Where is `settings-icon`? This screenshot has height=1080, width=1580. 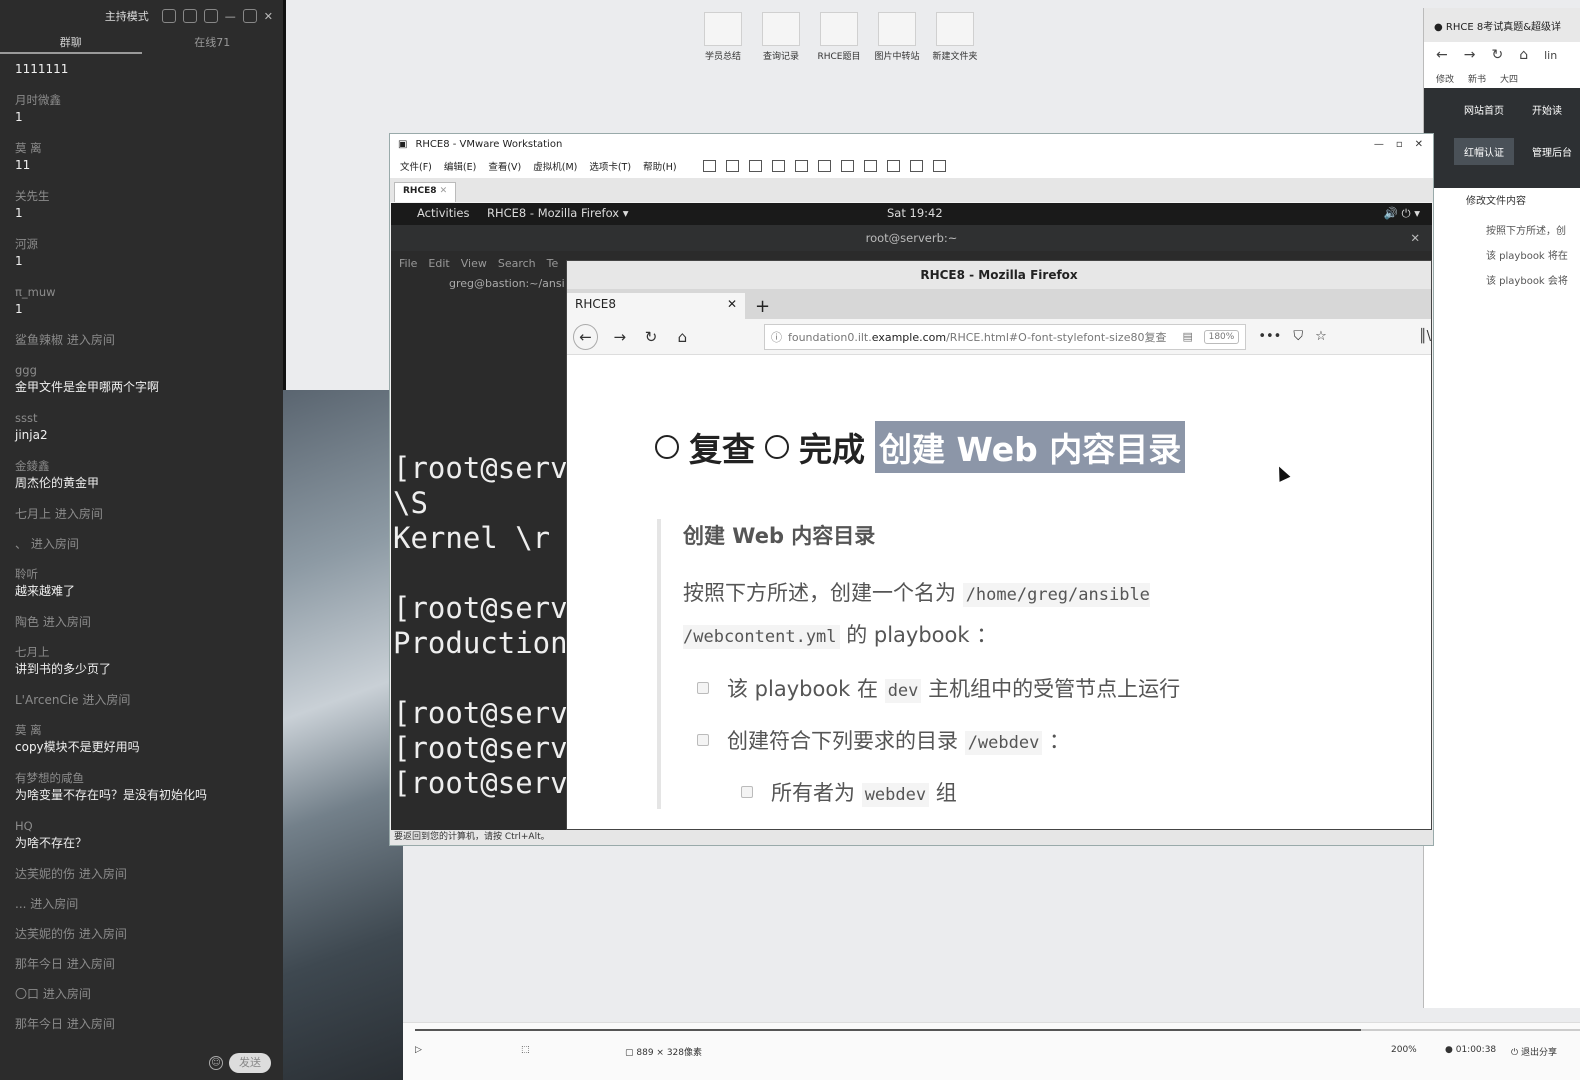
settings-icon is located at coordinates (168, 16).